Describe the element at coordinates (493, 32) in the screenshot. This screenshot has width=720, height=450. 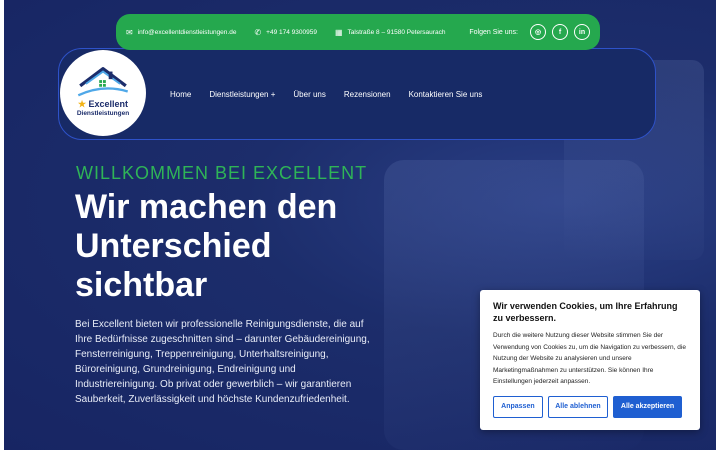
I see `follow-label: Folgen Sie uns:` at that location.